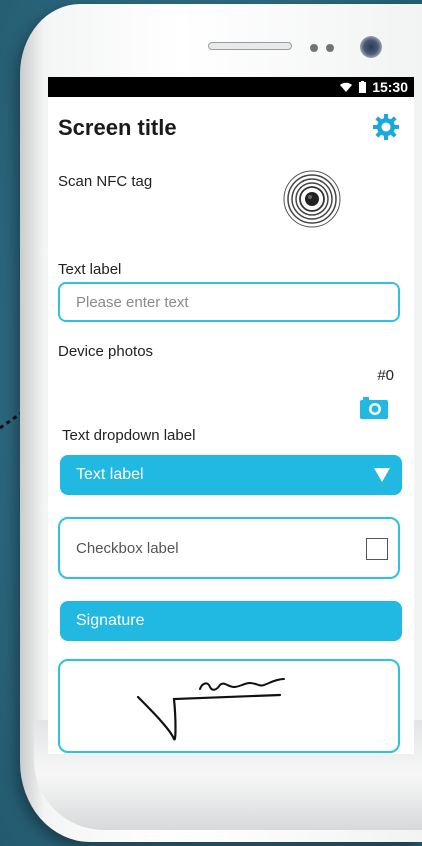 The width and height of the screenshot is (422, 846). Describe the element at coordinates (117, 127) in the screenshot. I see `page-title: Screen title` at that location.